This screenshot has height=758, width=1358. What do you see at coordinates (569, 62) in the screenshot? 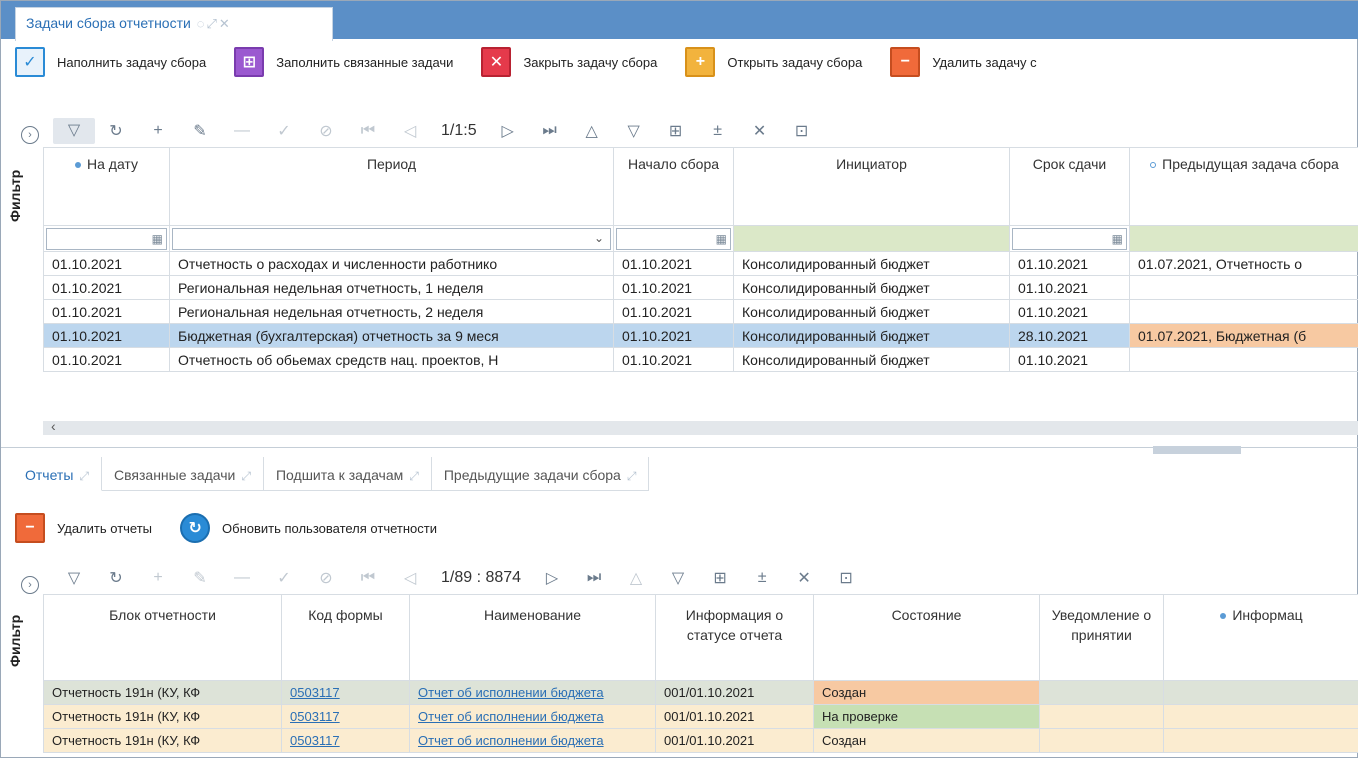
I see `close-task-button: ✕ Закрыть задачу сбора` at bounding box center [569, 62].